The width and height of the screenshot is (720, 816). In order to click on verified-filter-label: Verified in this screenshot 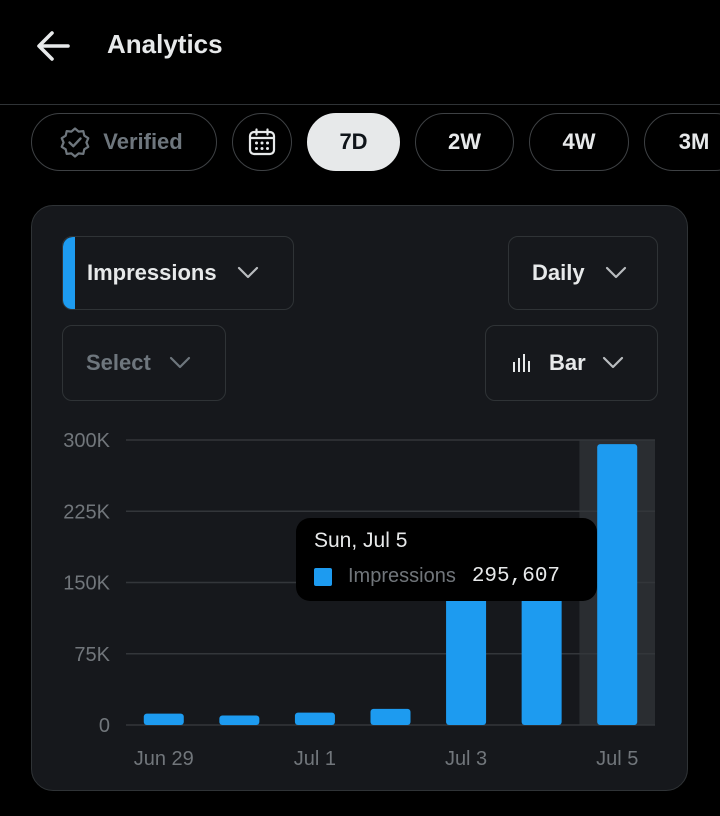, I will do `click(143, 141)`.